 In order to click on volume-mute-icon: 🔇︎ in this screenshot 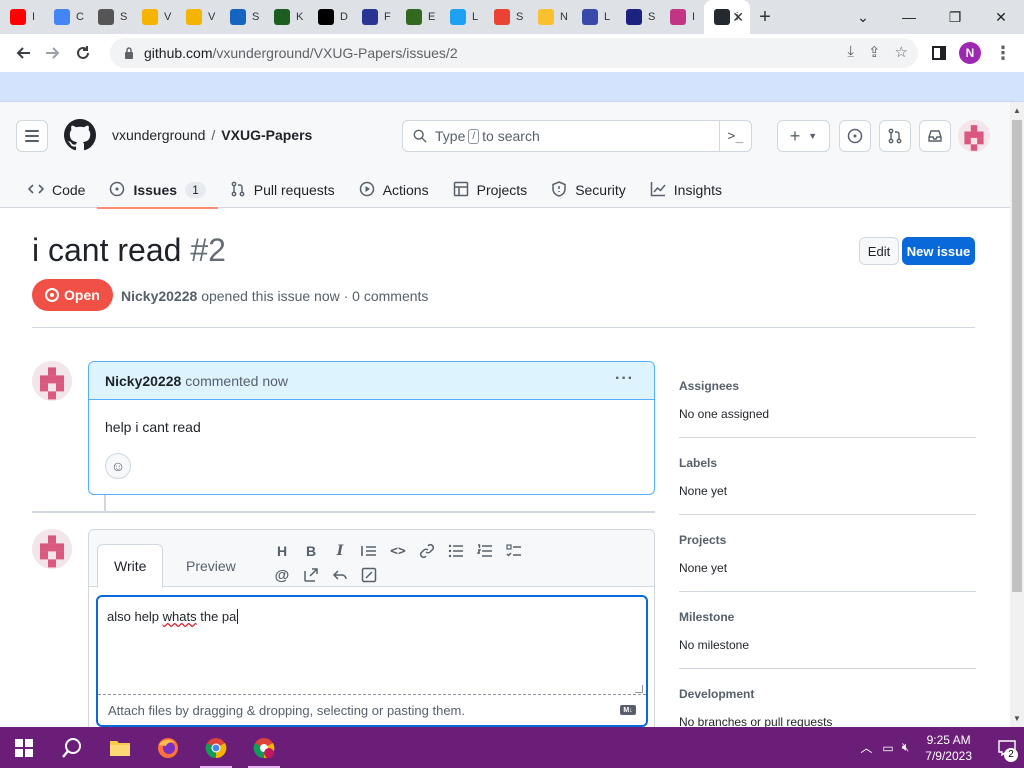, I will do `click(906, 747)`.